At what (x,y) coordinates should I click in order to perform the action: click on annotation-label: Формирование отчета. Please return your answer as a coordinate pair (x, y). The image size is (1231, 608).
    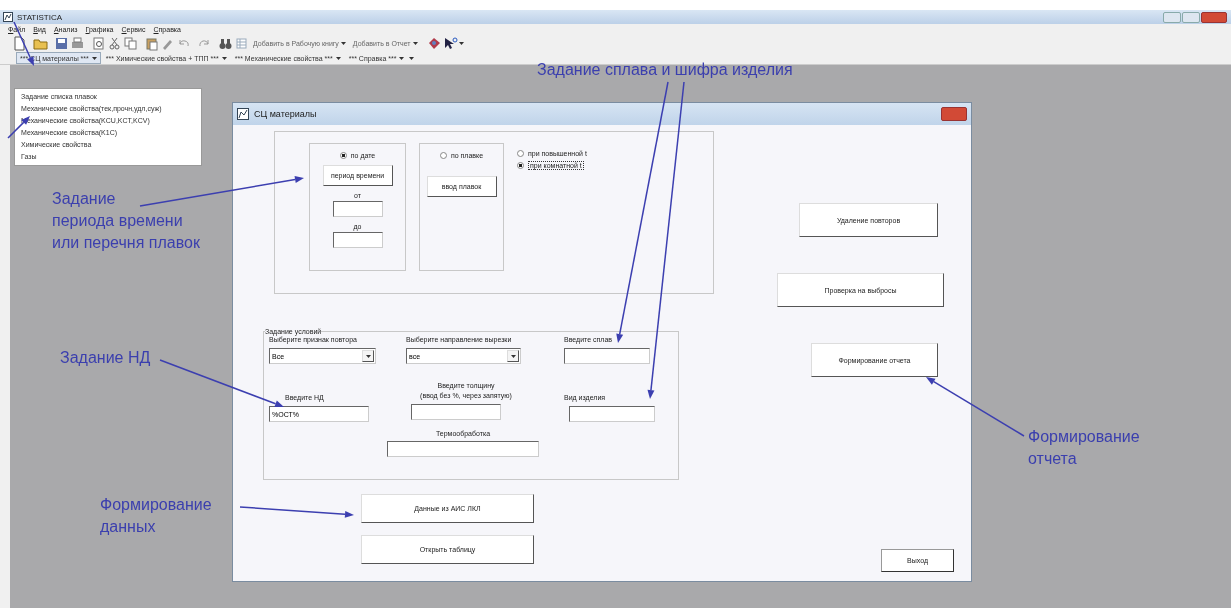
    Looking at the image, I should click on (1084, 448).